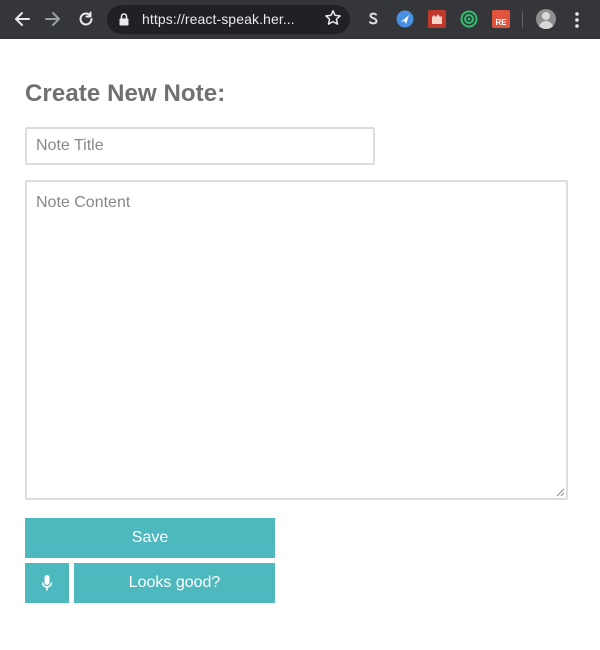  I want to click on reload-icon, so click(86, 19).